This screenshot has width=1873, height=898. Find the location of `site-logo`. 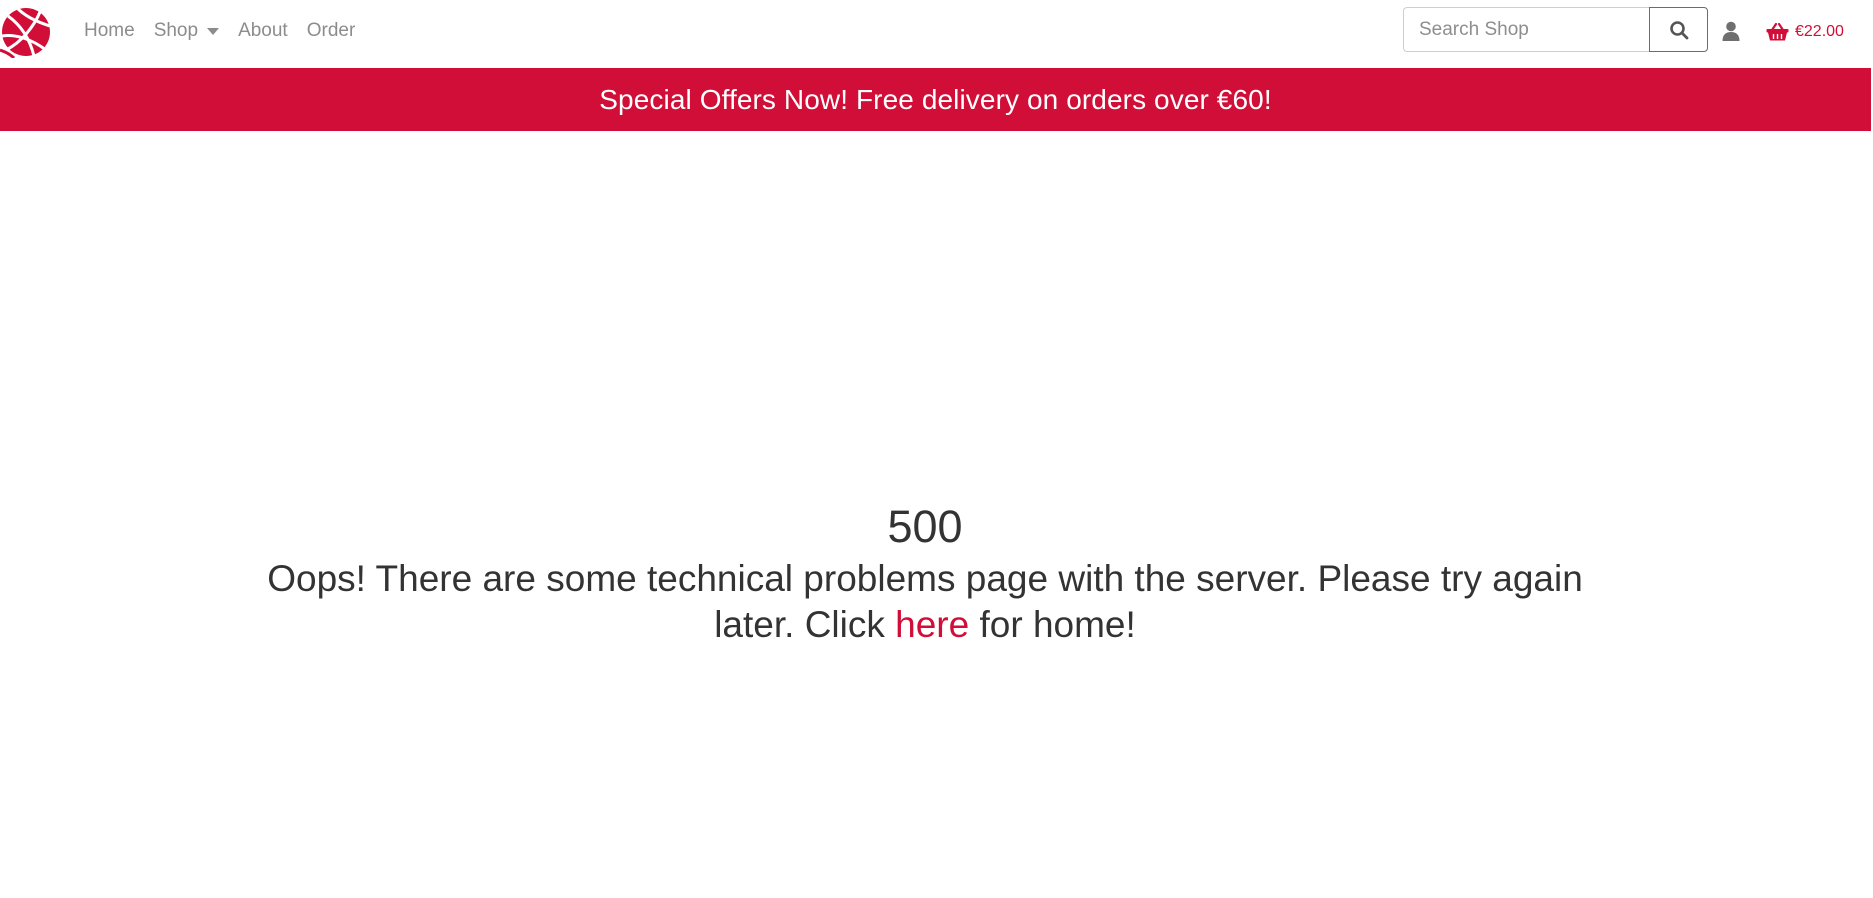

site-logo is located at coordinates (26, 33).